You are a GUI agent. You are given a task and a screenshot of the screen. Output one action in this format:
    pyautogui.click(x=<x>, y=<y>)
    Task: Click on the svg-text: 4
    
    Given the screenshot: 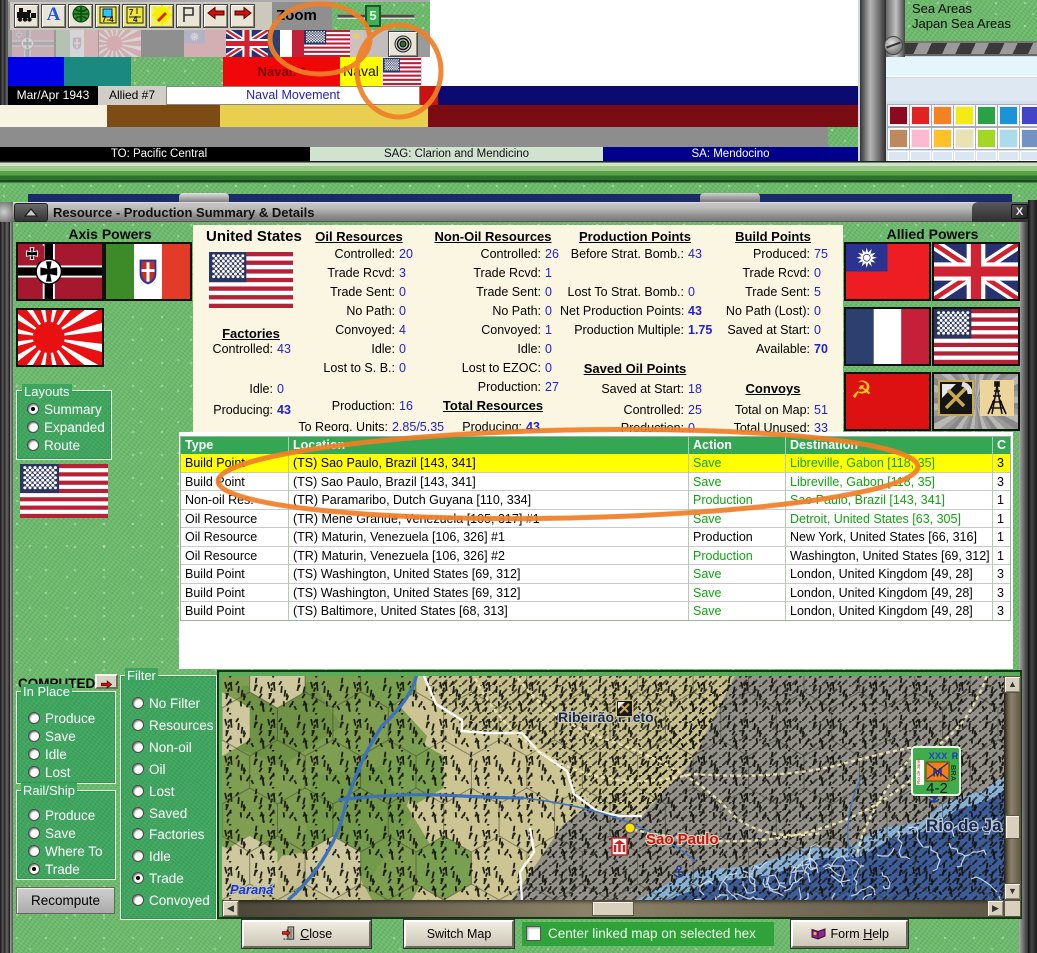 What is the action you would take?
    pyautogui.click(x=135, y=19)
    